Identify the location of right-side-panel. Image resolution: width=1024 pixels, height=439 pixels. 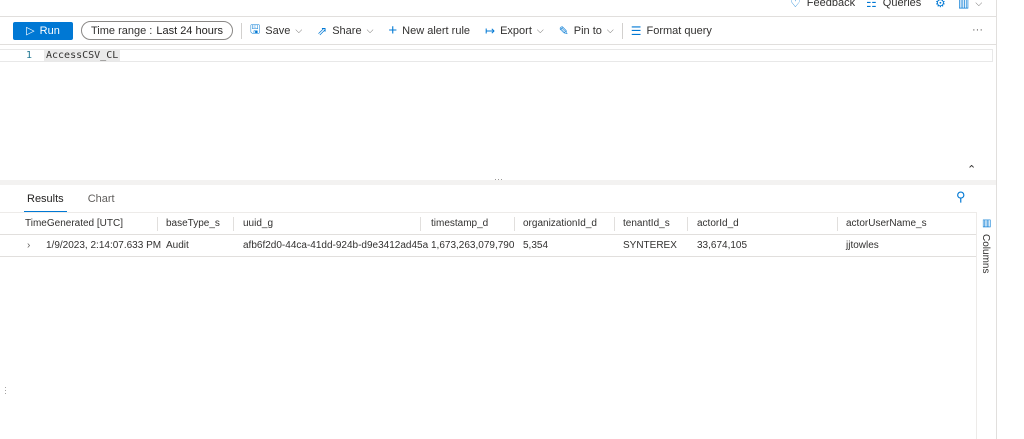
(1010, 219).